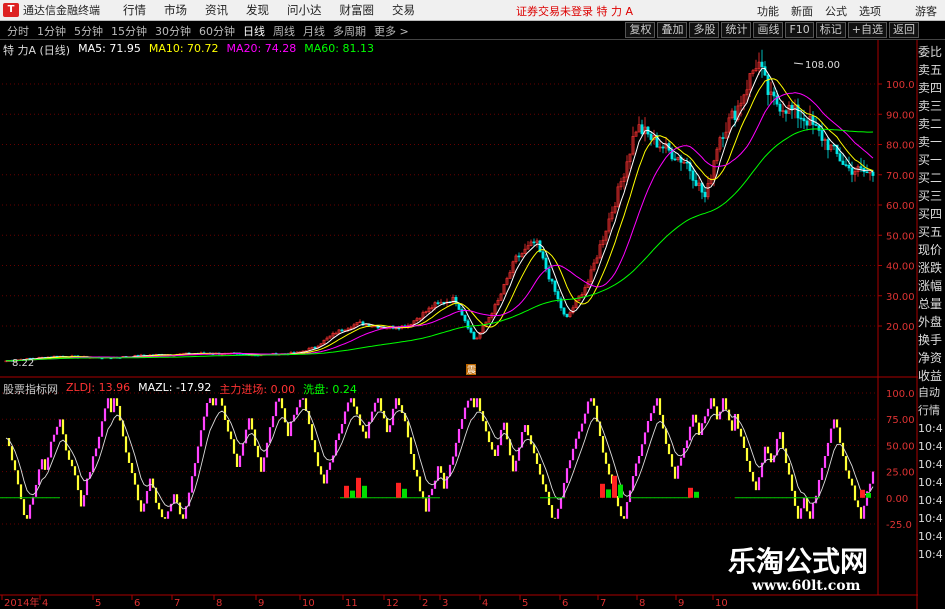  I want to click on quote-panel-item: 收益, so click(930, 376).